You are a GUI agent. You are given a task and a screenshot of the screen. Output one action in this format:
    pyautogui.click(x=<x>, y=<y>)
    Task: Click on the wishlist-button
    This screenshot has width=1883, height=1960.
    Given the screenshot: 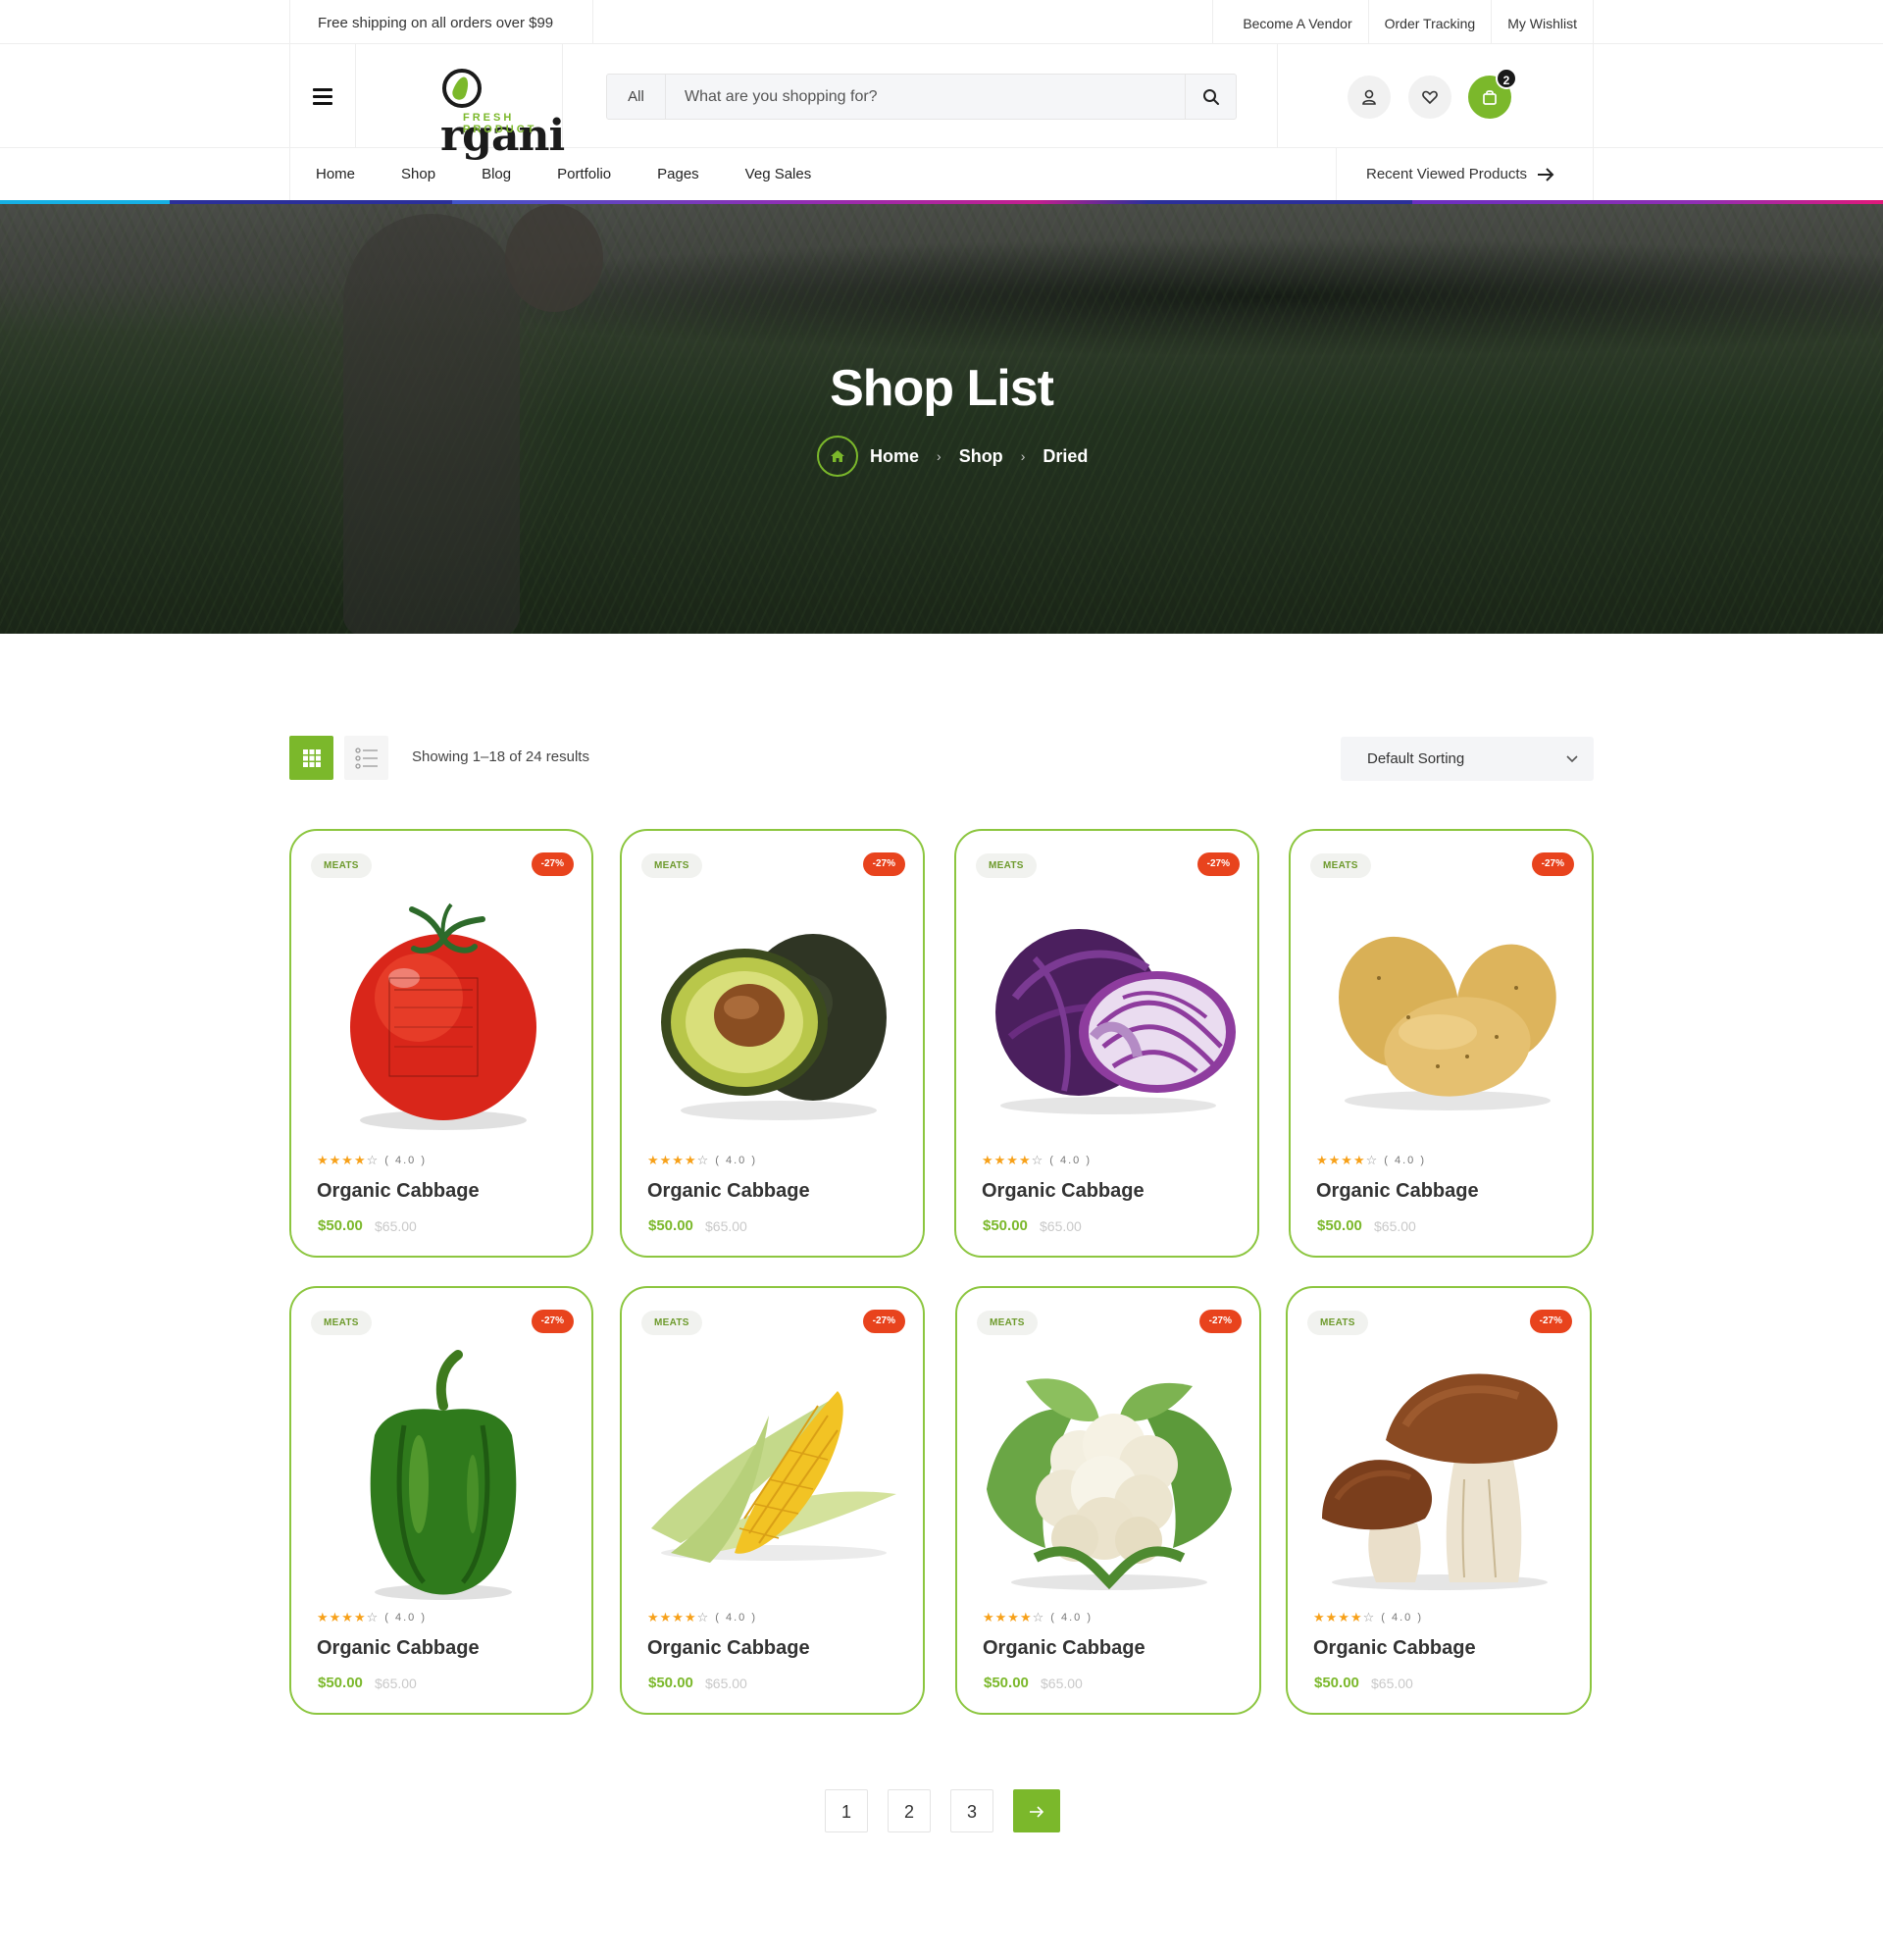 What is the action you would take?
    pyautogui.click(x=1429, y=97)
    